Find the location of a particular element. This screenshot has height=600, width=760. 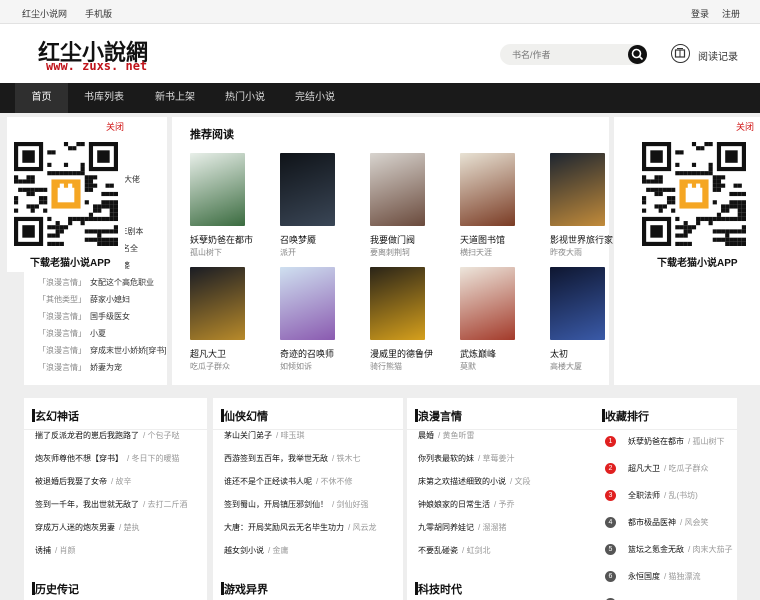

book-author: 要离刺荆轲 is located at coordinates (390, 252).